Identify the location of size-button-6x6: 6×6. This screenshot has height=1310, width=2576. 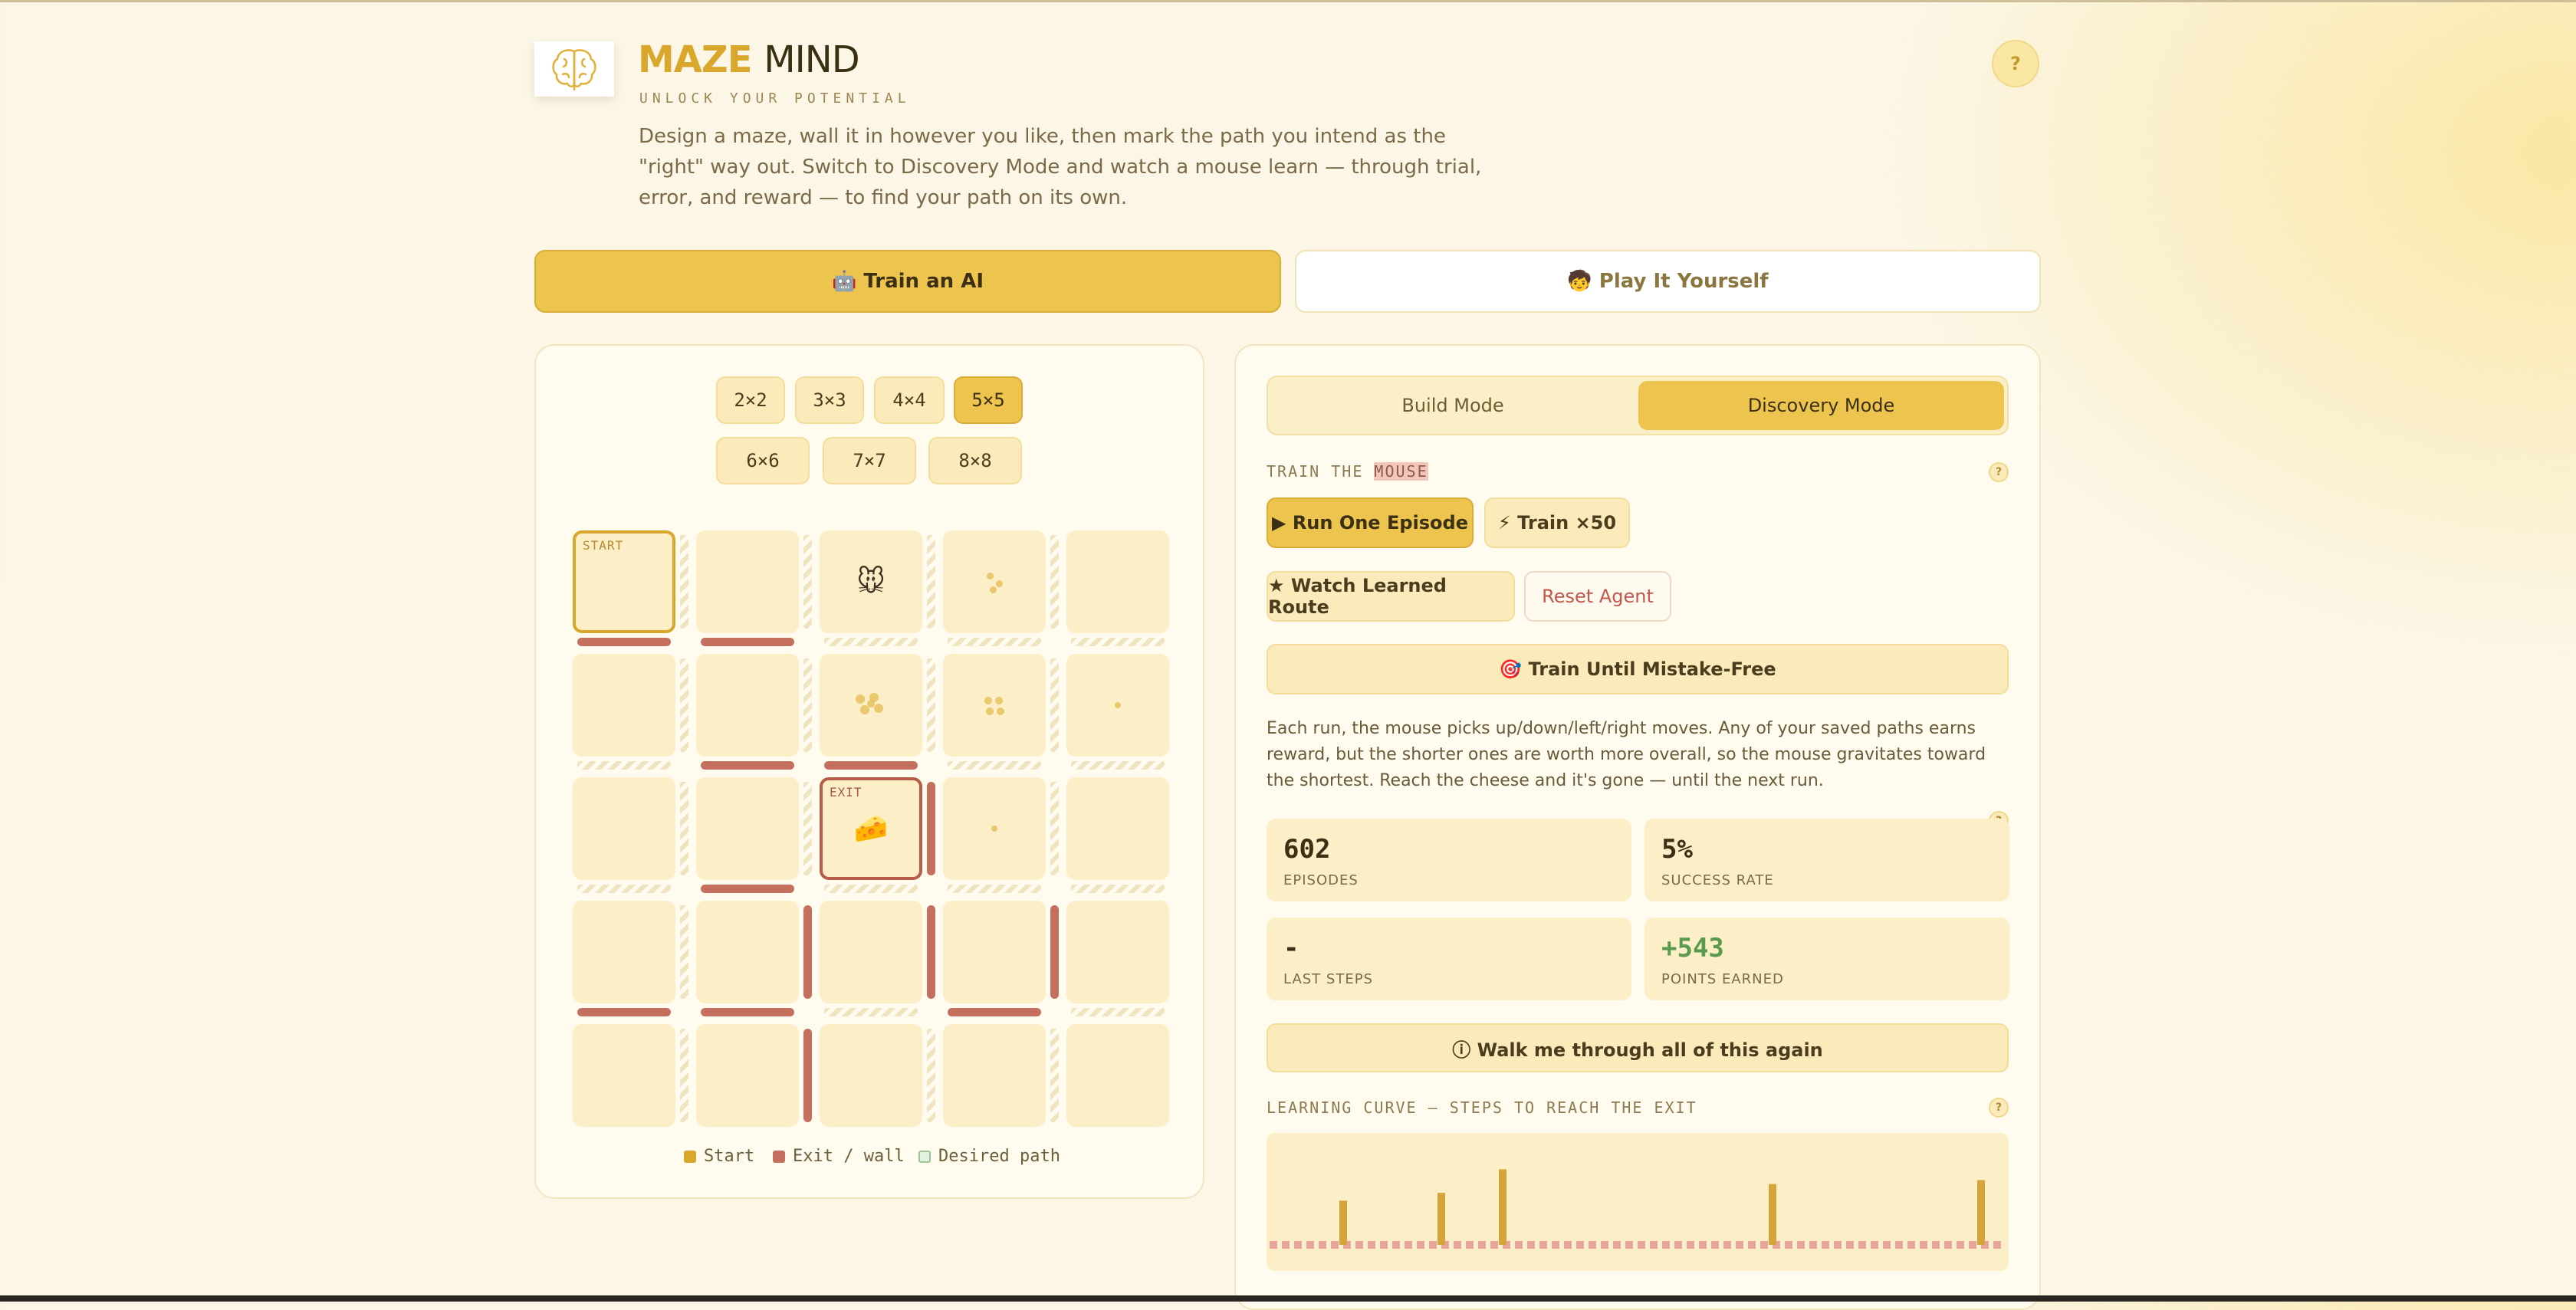
(763, 460).